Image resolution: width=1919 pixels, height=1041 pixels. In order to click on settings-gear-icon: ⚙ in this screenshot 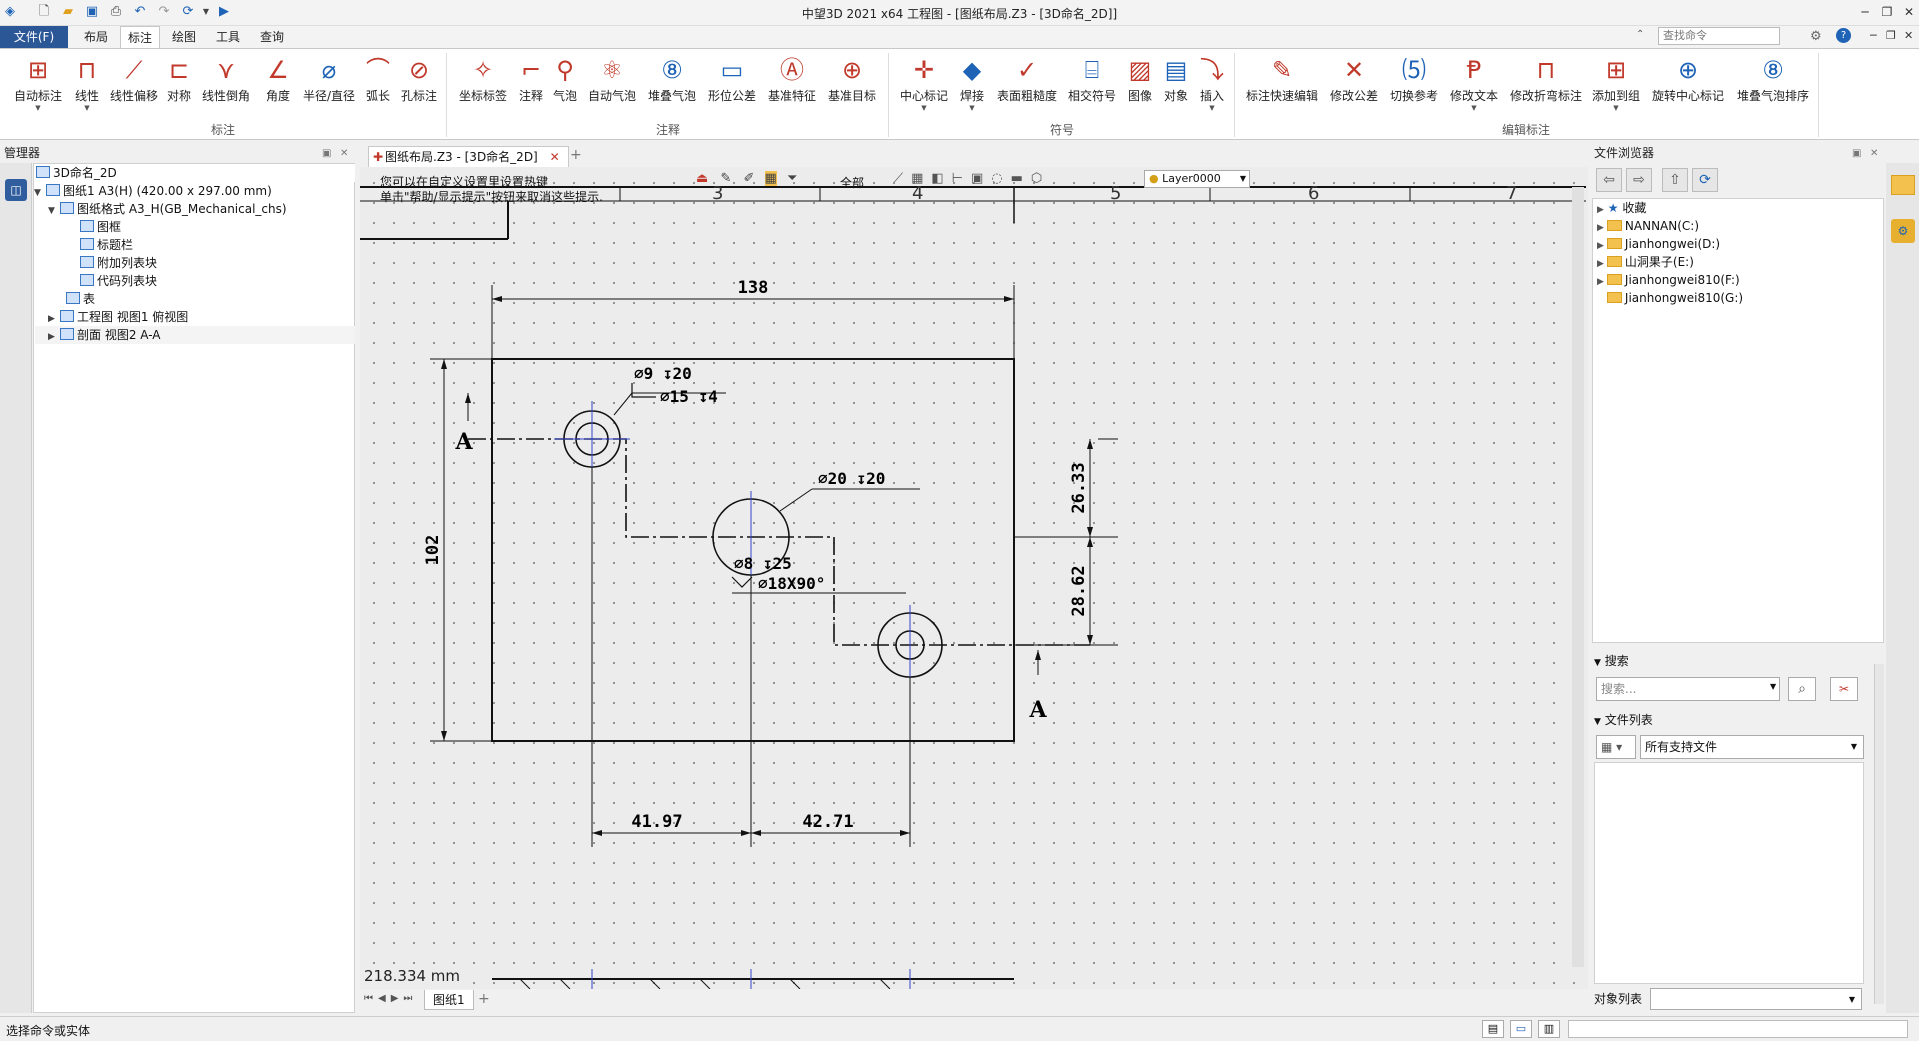, I will do `click(1816, 36)`.